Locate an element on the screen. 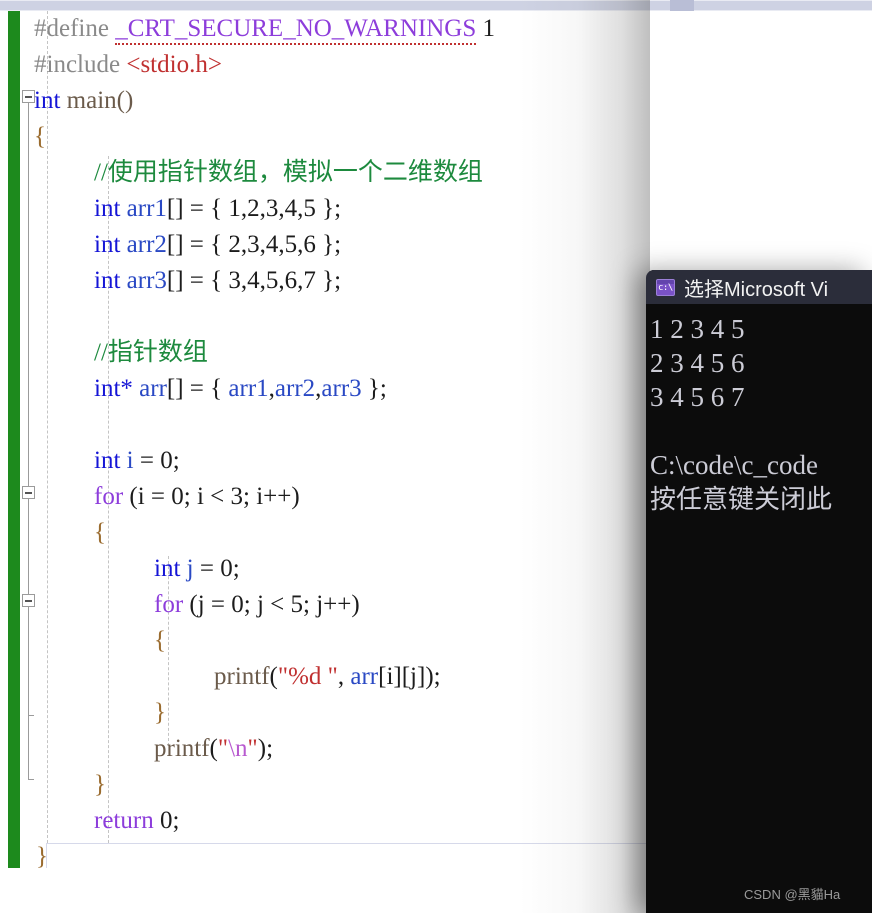 This screenshot has height=913, width=872. code-line-19: printf("%d ", arr[i][j]); is located at coordinates (327, 677).